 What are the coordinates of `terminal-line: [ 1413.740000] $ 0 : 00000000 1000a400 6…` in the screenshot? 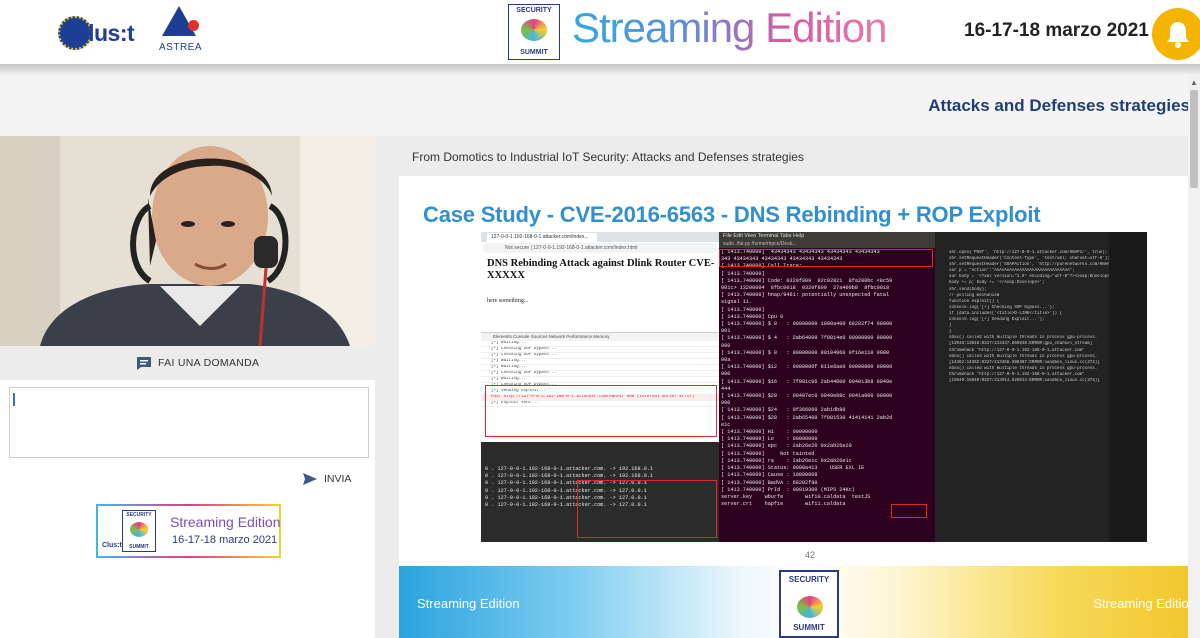 It's located at (807, 324).